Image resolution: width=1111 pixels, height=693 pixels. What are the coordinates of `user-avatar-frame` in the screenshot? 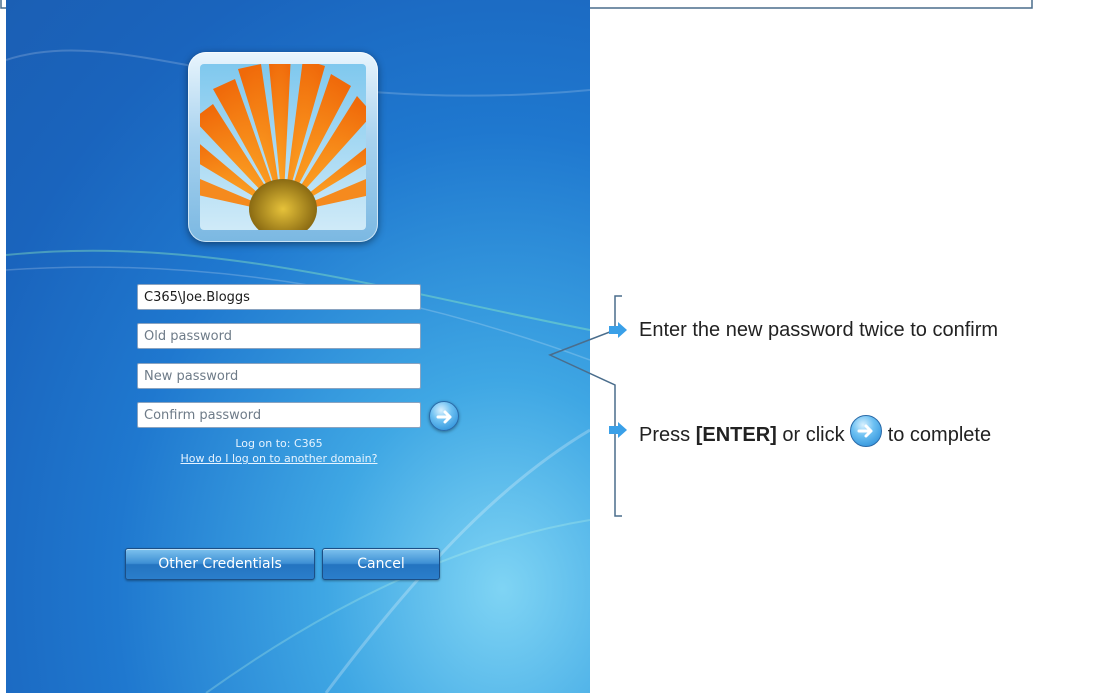 It's located at (283, 147).